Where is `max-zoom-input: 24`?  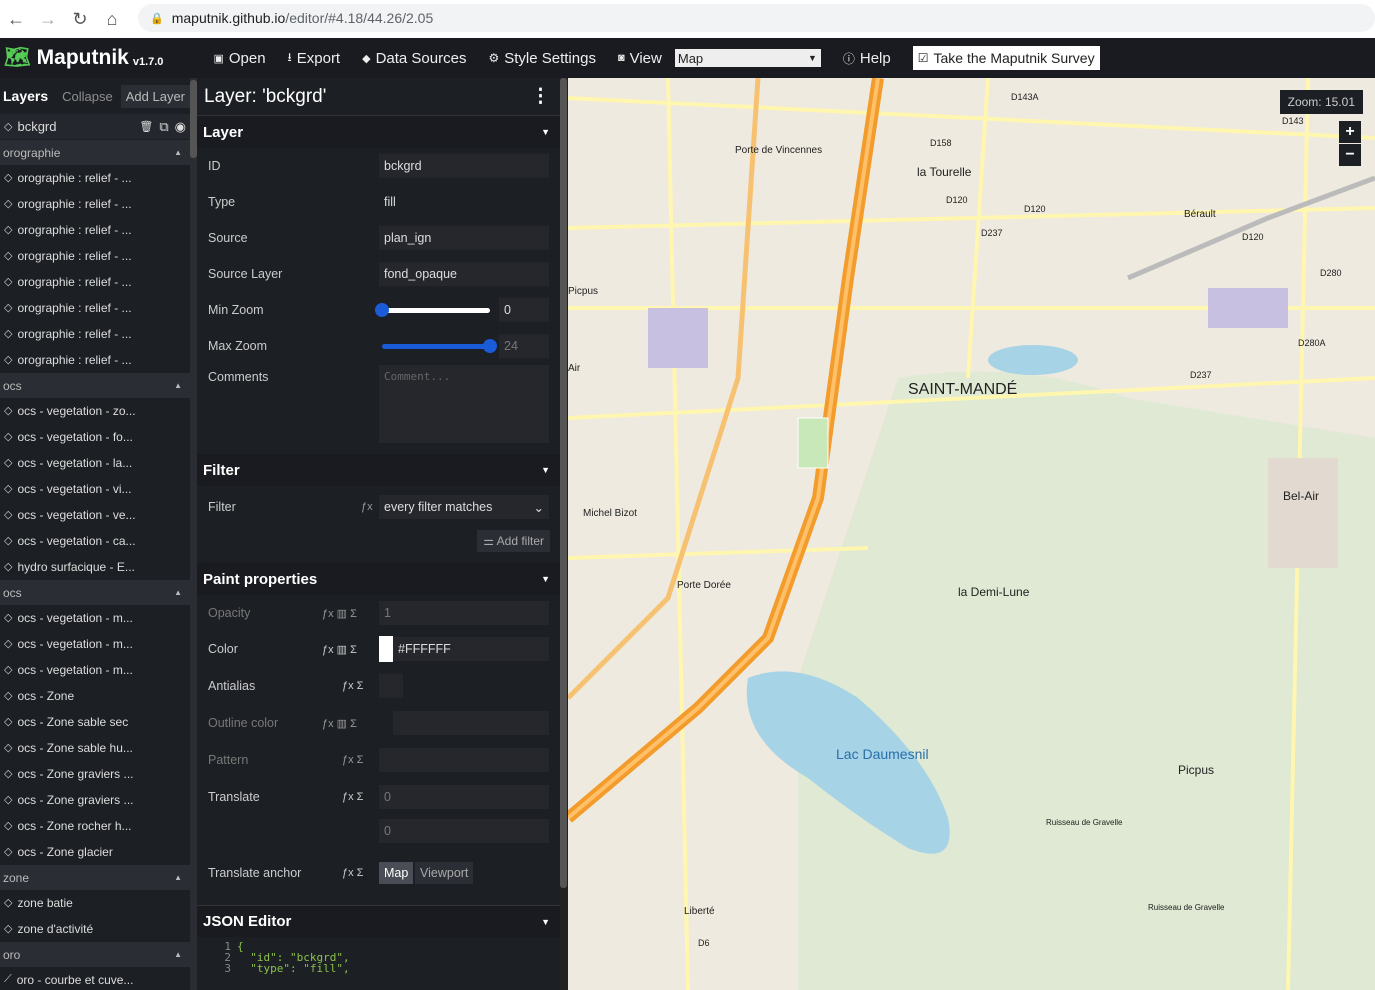 max-zoom-input: 24 is located at coordinates (524, 346).